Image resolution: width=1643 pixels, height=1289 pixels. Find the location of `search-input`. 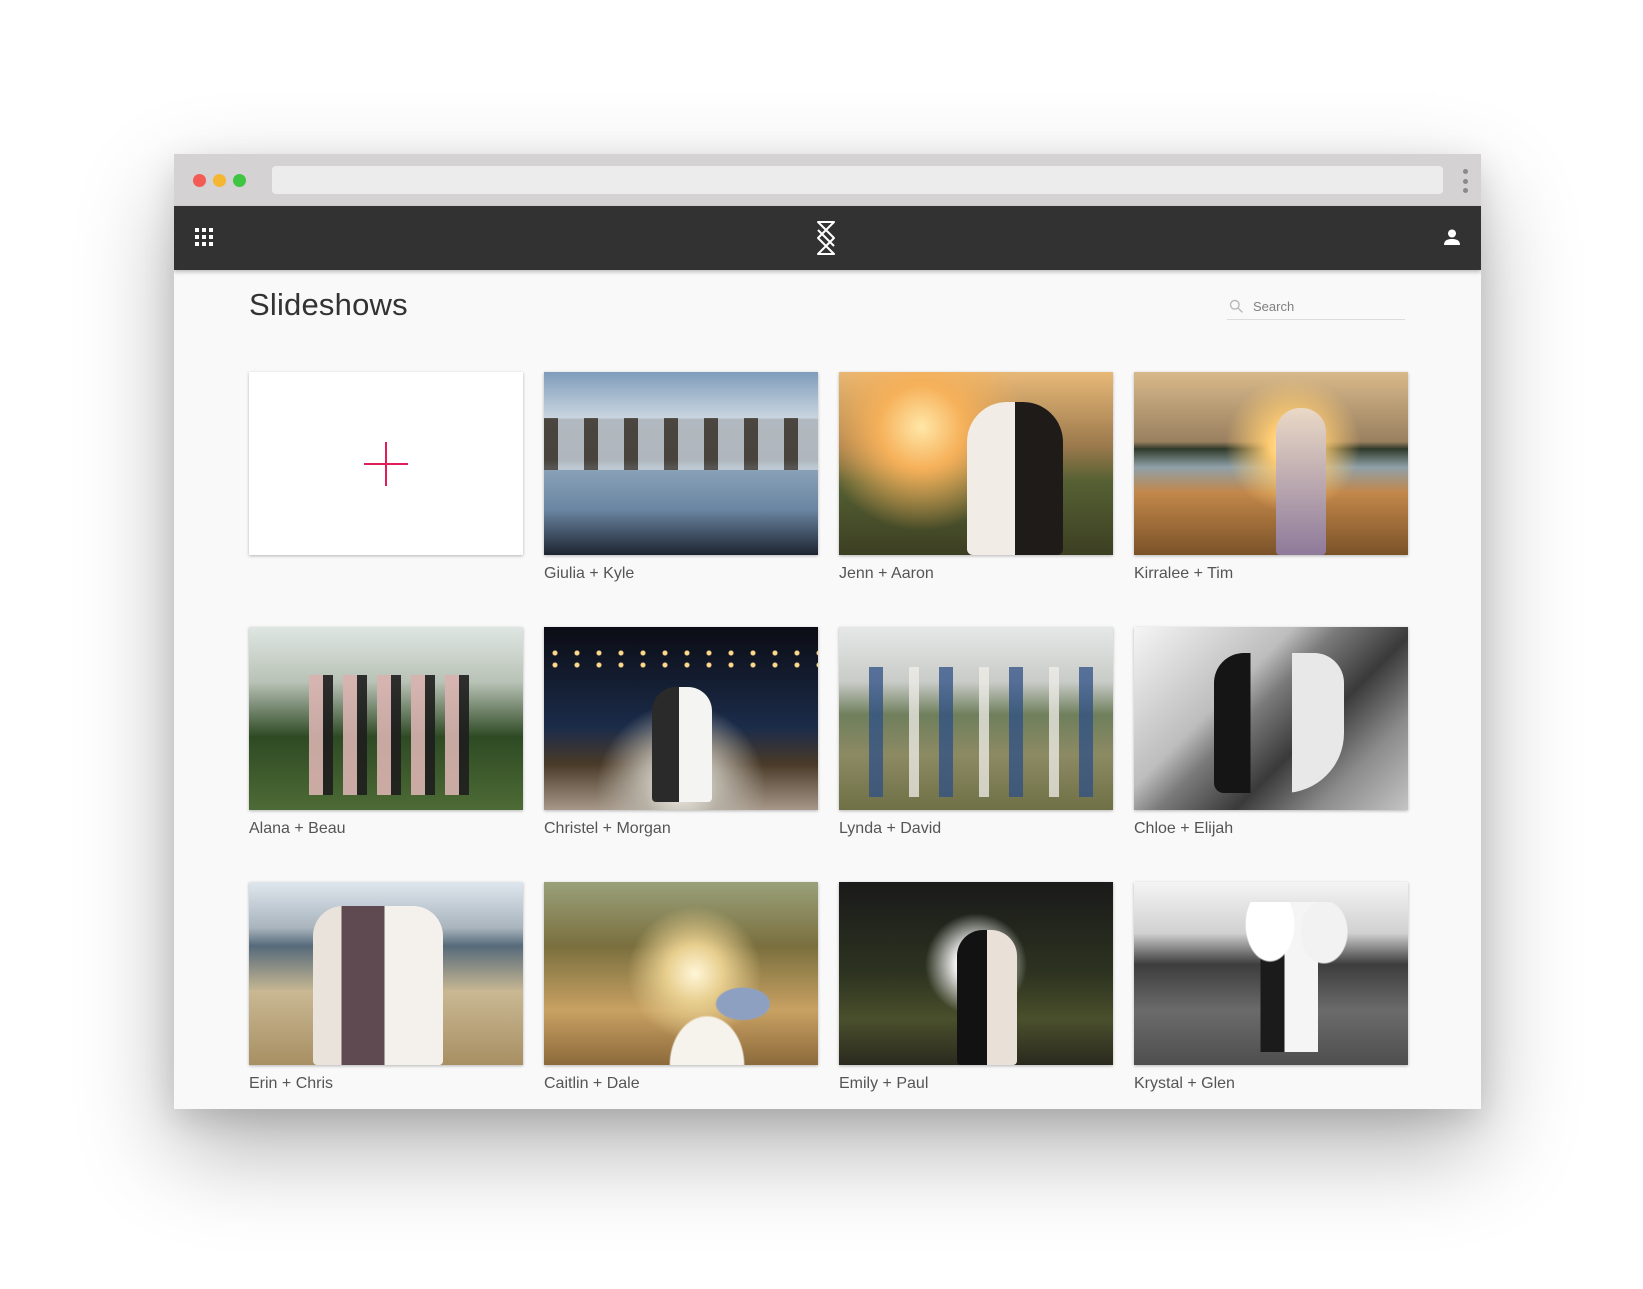

search-input is located at coordinates (1328, 306).